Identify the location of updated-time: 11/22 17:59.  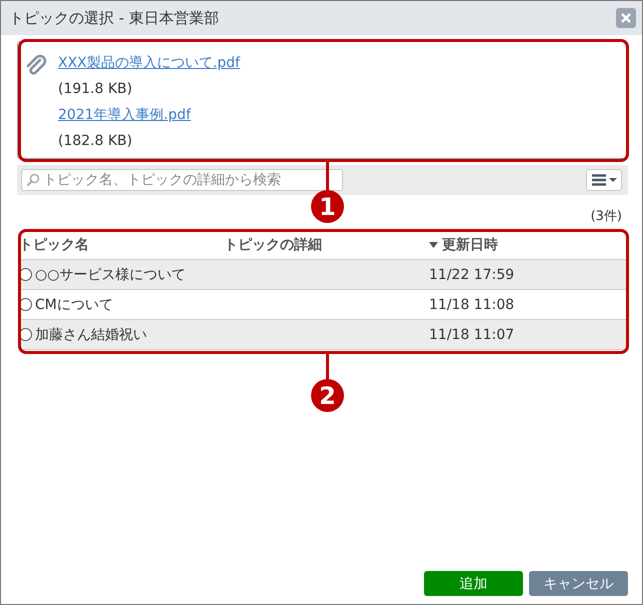
(471, 274).